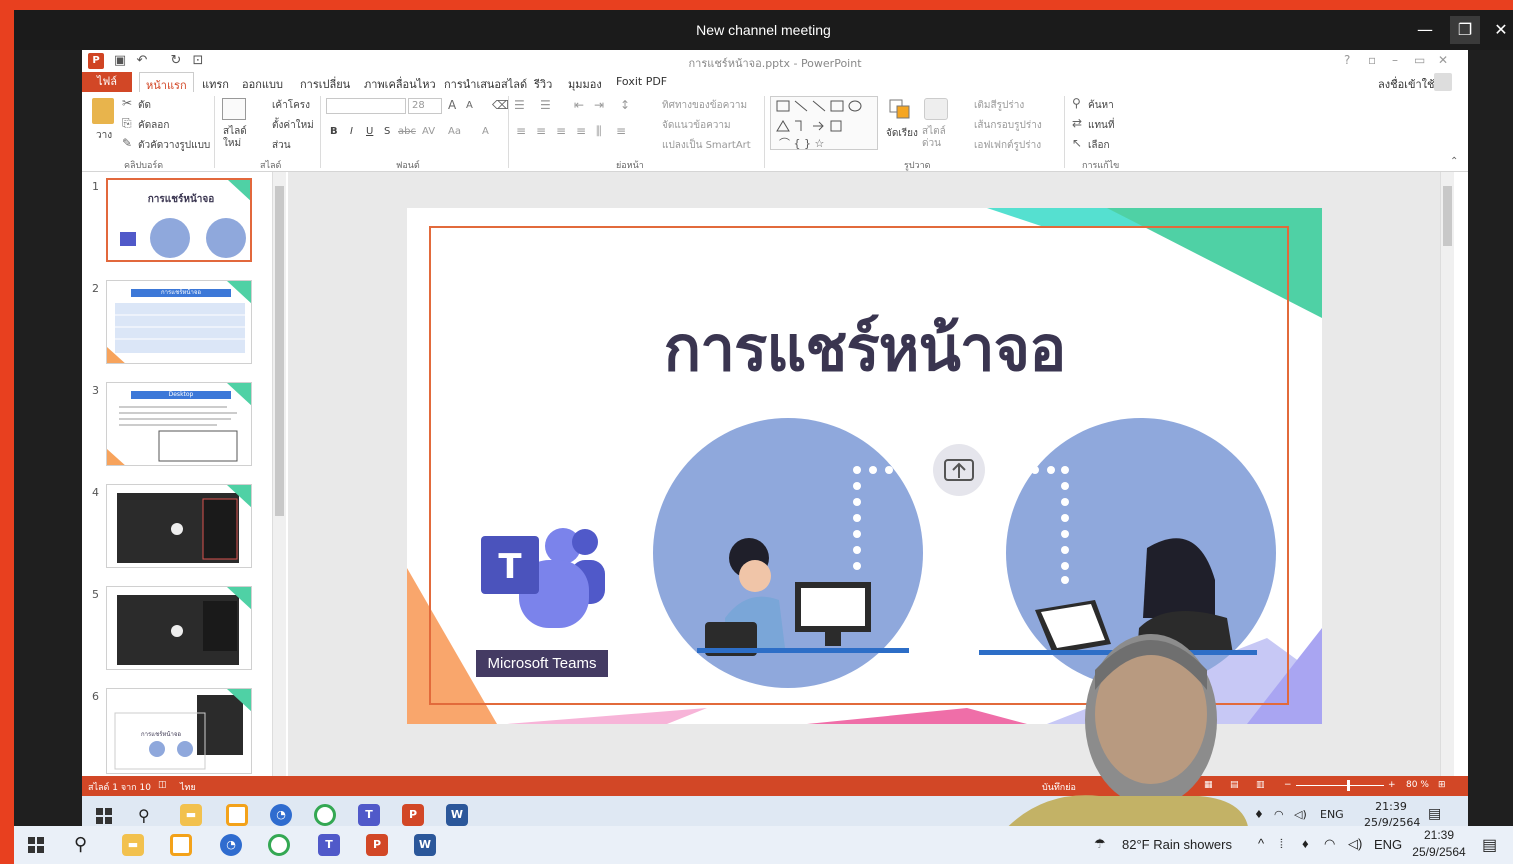 The height and width of the screenshot is (864, 1513). I want to click on format-painter-button: ตัวคัดวางรูปแบบ, so click(174, 145).